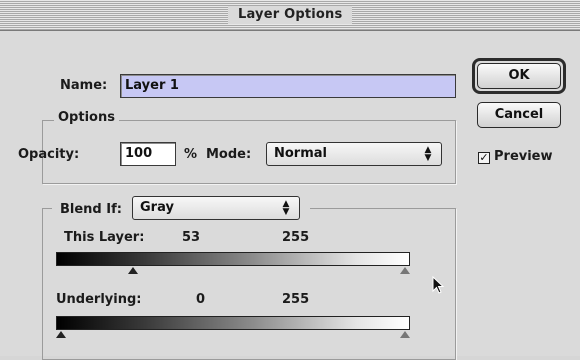  Describe the element at coordinates (191, 237) in the screenshot. I see `this-layer-black-value: 53` at that location.